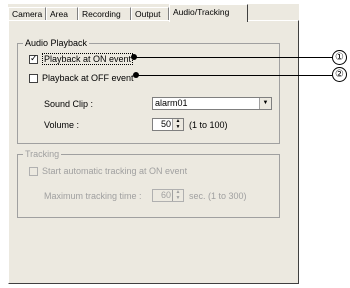 This screenshot has height=288, width=350. What do you see at coordinates (33, 79) in the screenshot?
I see `checkbox-unchecked` at bounding box center [33, 79].